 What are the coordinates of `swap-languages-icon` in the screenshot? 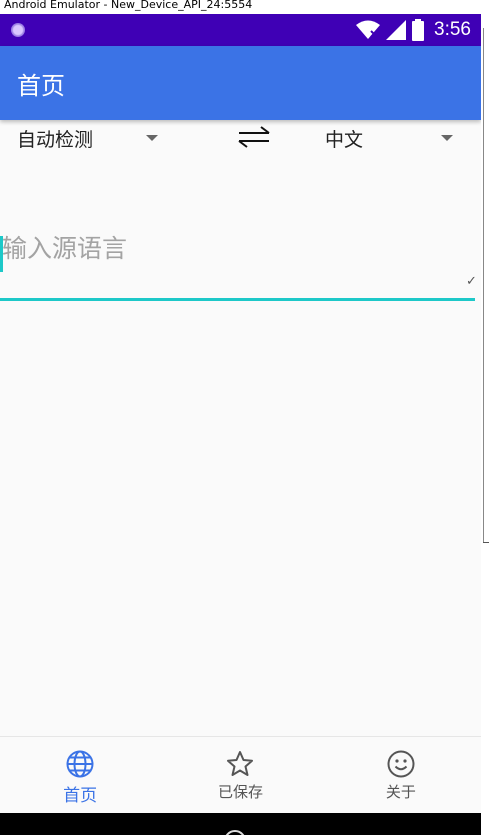 It's located at (254, 137).